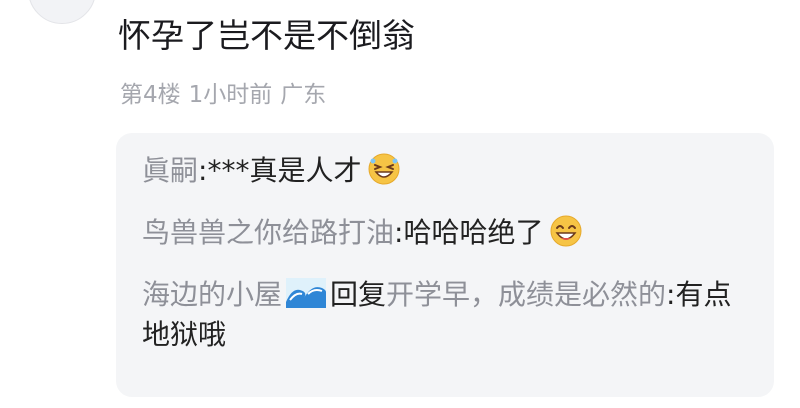  Describe the element at coordinates (473, 232) in the screenshot. I see `reply-content: 哈哈哈绝了` at that location.